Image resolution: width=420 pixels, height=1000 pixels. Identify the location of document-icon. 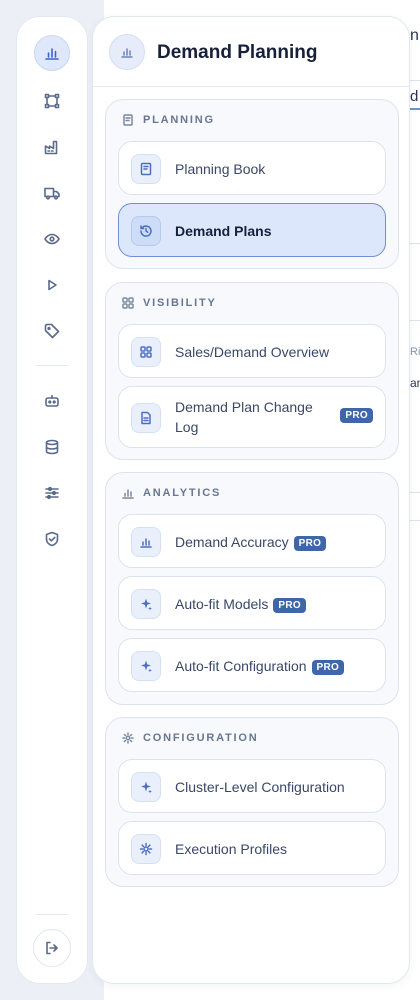
(146, 418).